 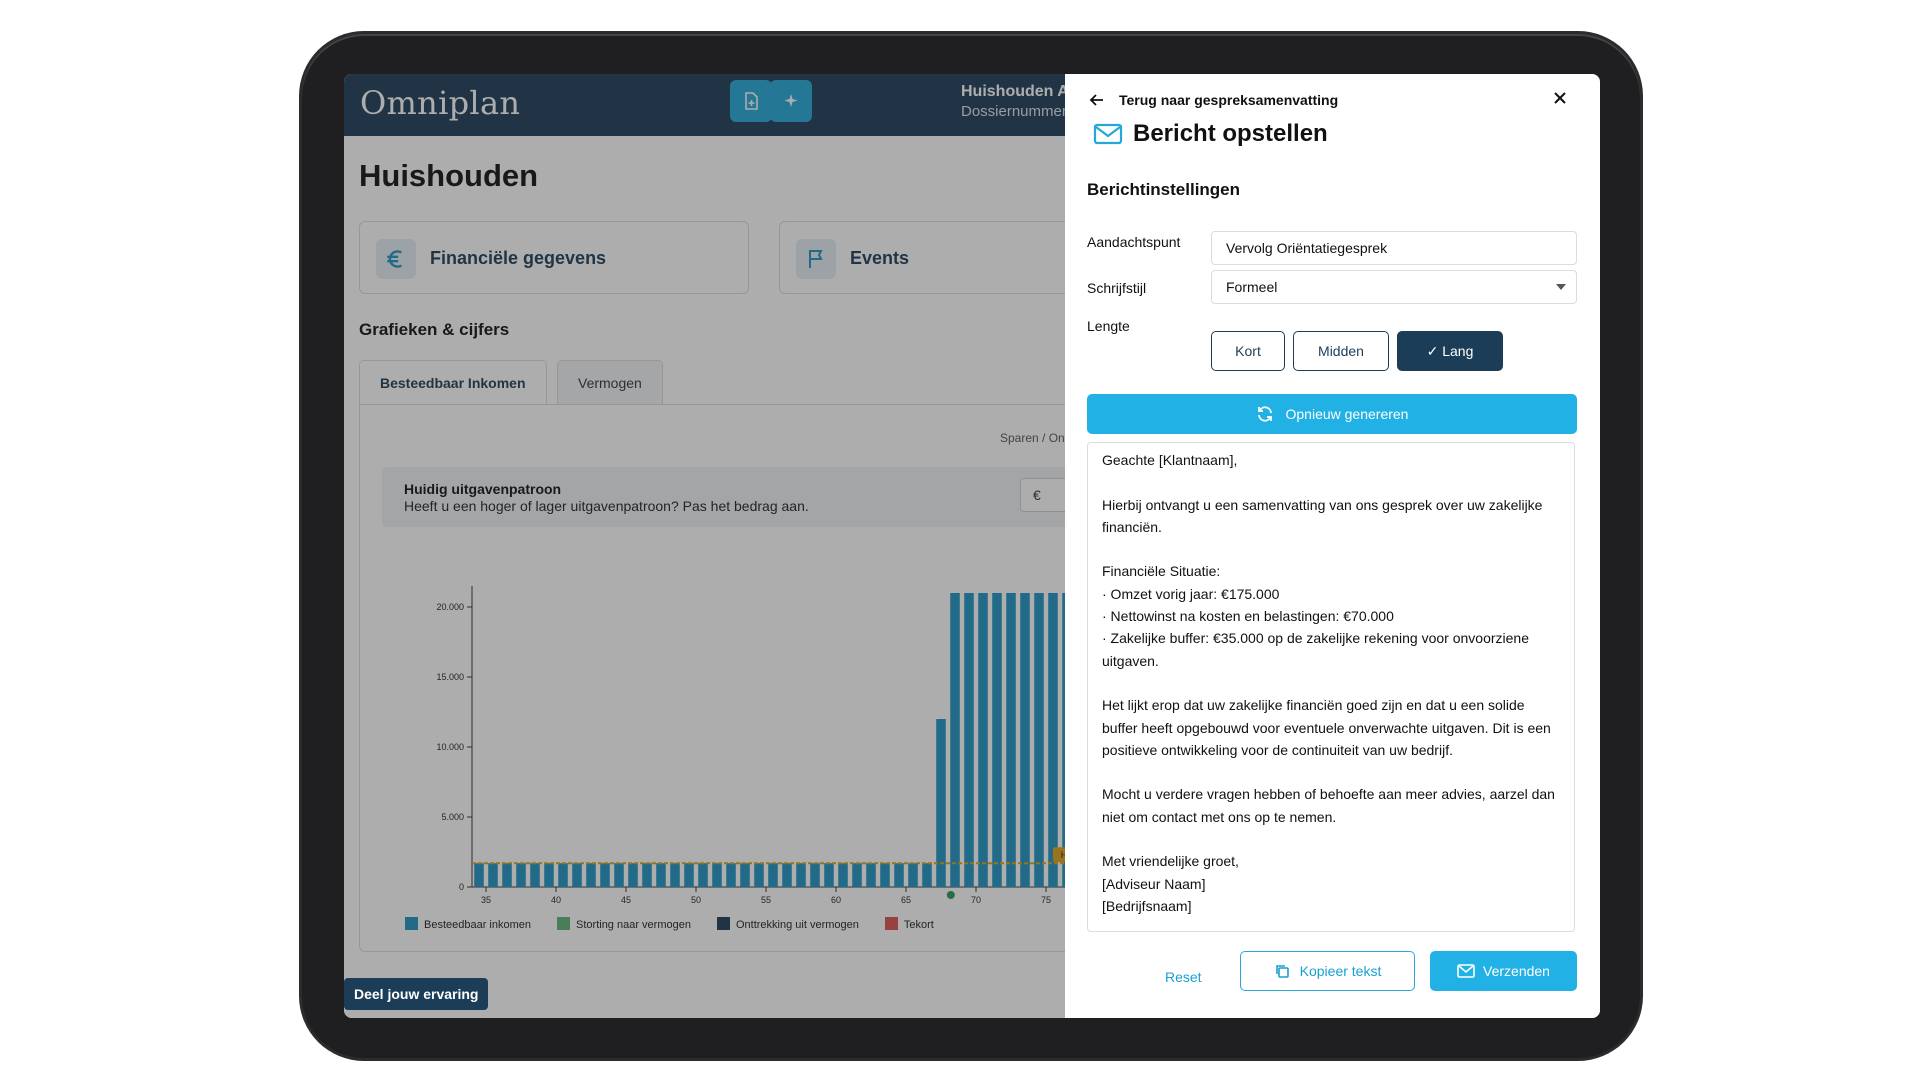 I want to click on length-kort-button: Kort, so click(x=1248, y=351).